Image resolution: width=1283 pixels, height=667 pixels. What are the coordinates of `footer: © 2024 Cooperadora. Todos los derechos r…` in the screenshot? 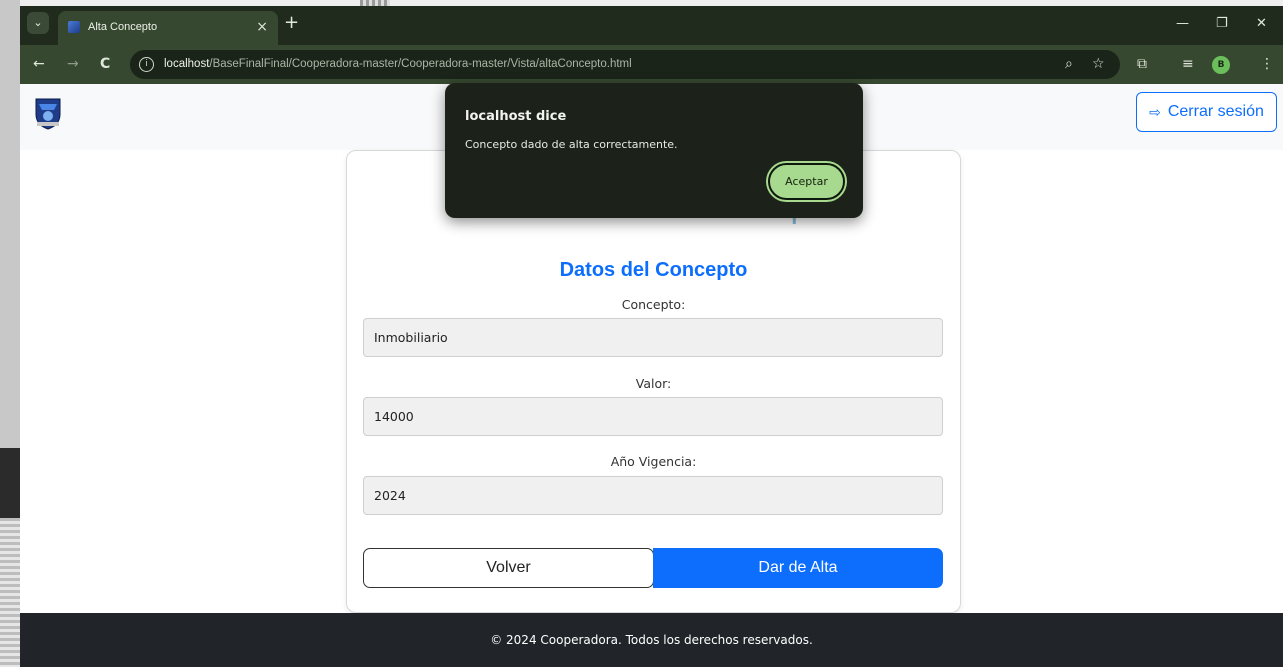 It's located at (651, 640).